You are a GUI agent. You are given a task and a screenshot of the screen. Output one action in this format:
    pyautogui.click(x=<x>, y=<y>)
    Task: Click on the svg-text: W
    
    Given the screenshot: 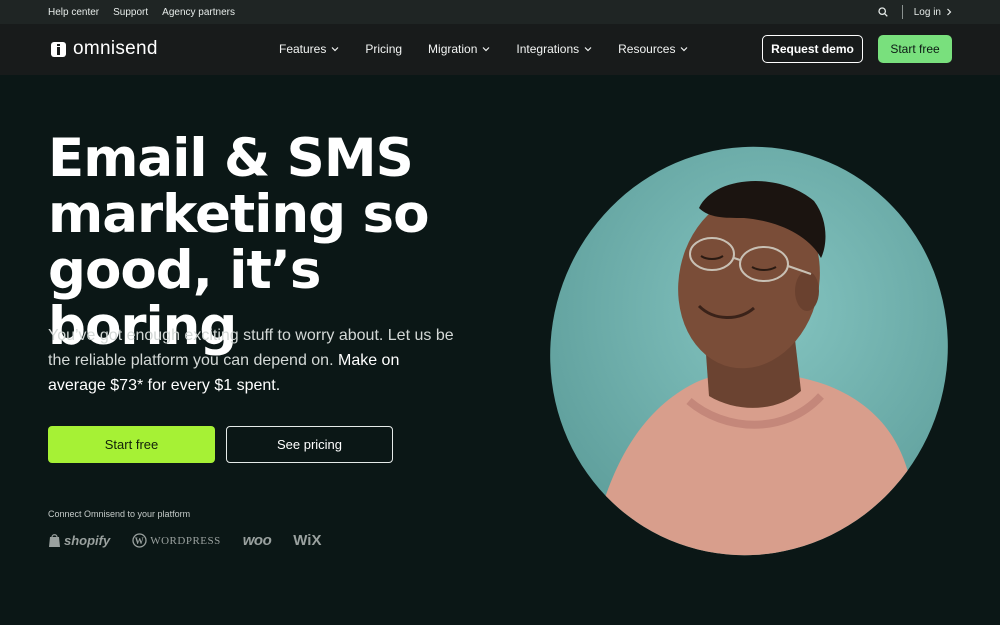 What is the action you would take?
    pyautogui.click(x=140, y=541)
    